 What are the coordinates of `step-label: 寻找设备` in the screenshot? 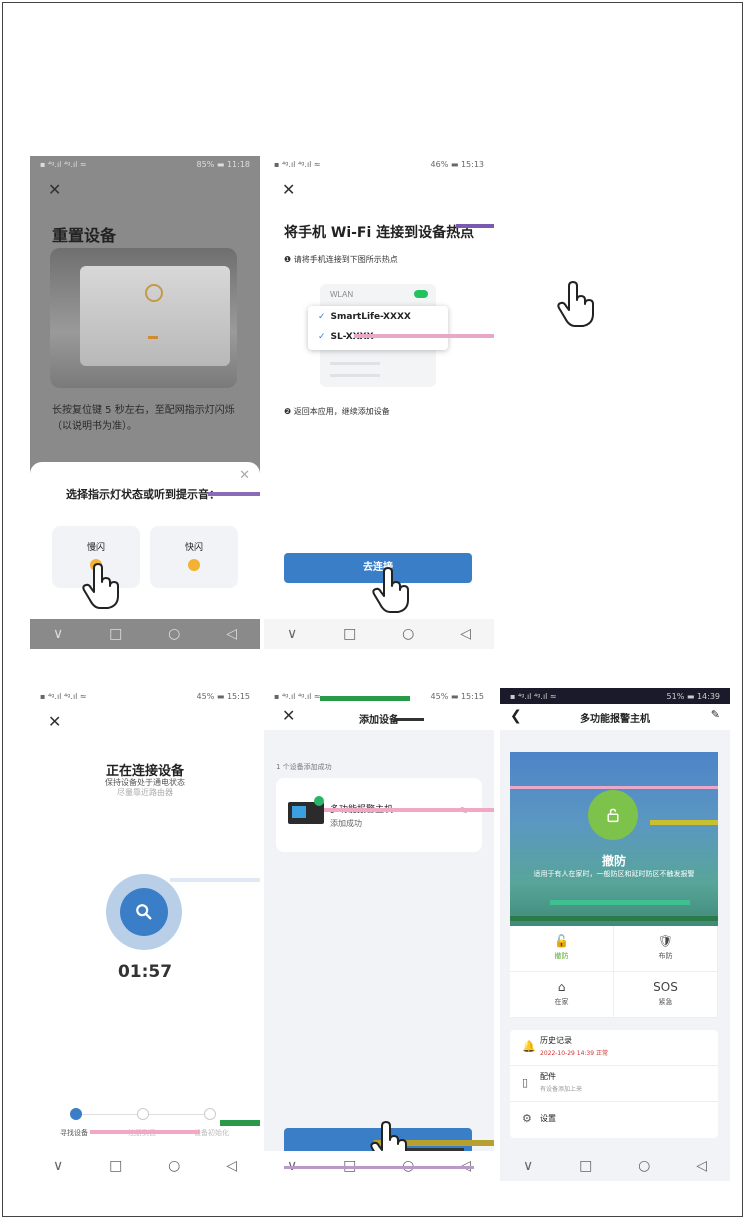 It's located at (74, 1133).